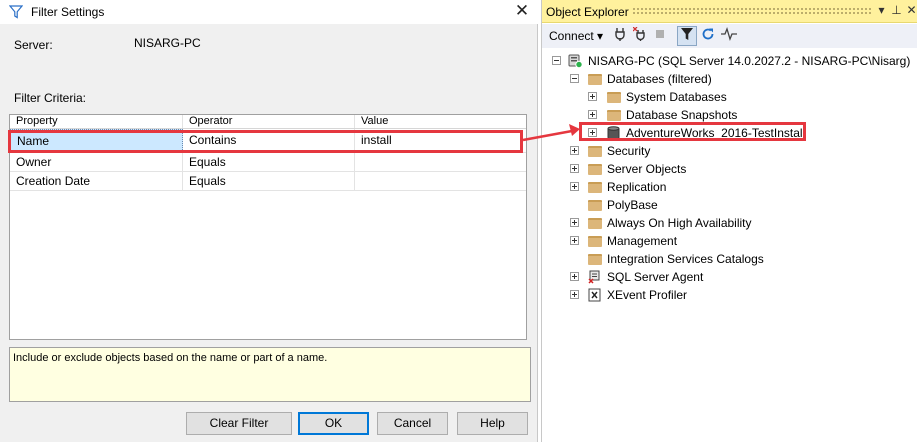  I want to click on help-button: Help, so click(492, 423).